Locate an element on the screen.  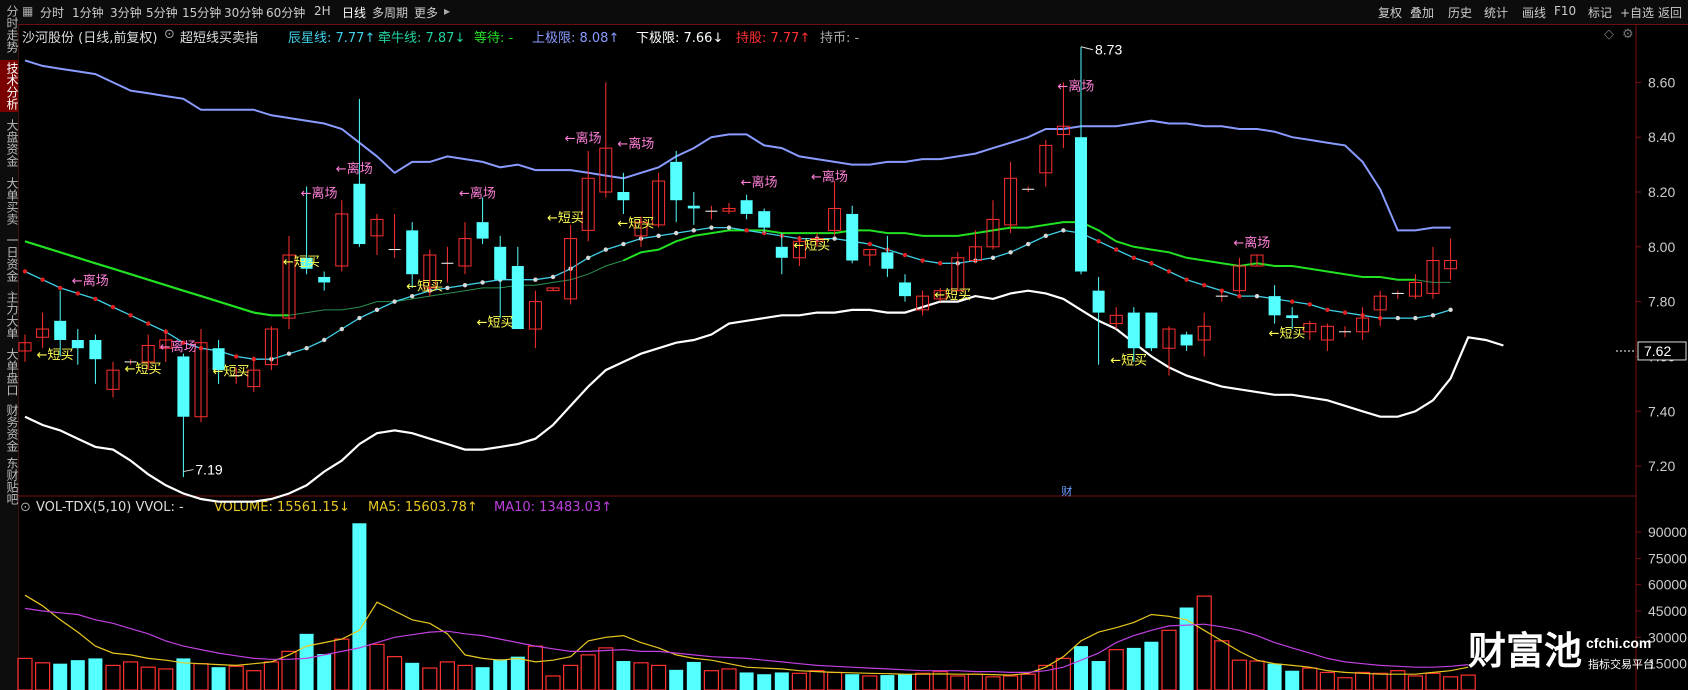
indicator-dropdown-icon: ⊙ is located at coordinates (169, 34).